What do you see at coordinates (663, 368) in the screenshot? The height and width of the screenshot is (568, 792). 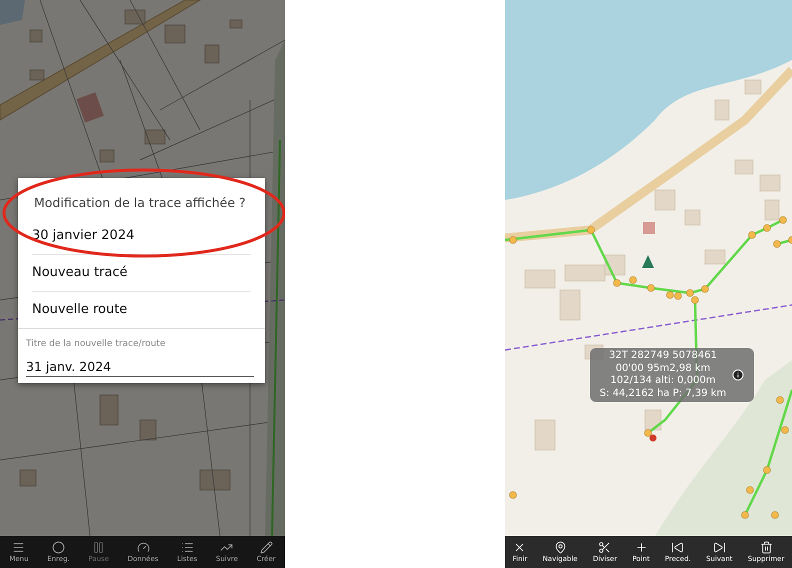 I see `info-line: 00'00 95m2,98 km` at bounding box center [663, 368].